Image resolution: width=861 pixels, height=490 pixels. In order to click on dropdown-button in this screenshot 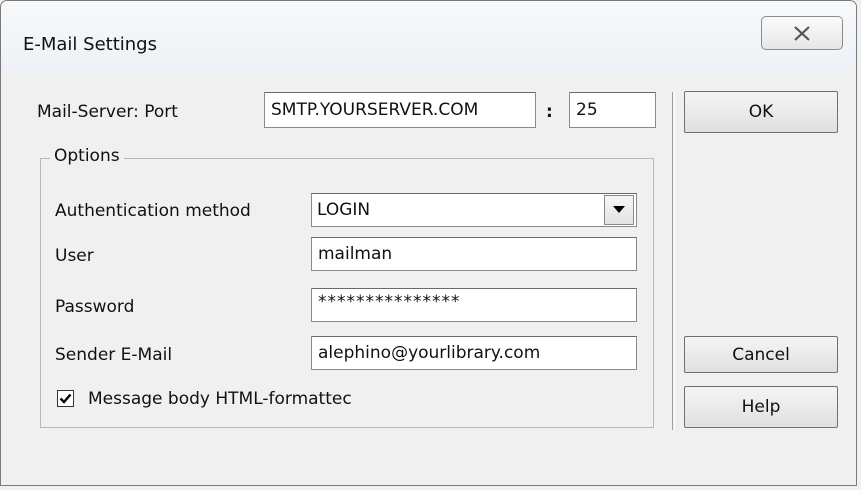, I will do `click(619, 210)`.